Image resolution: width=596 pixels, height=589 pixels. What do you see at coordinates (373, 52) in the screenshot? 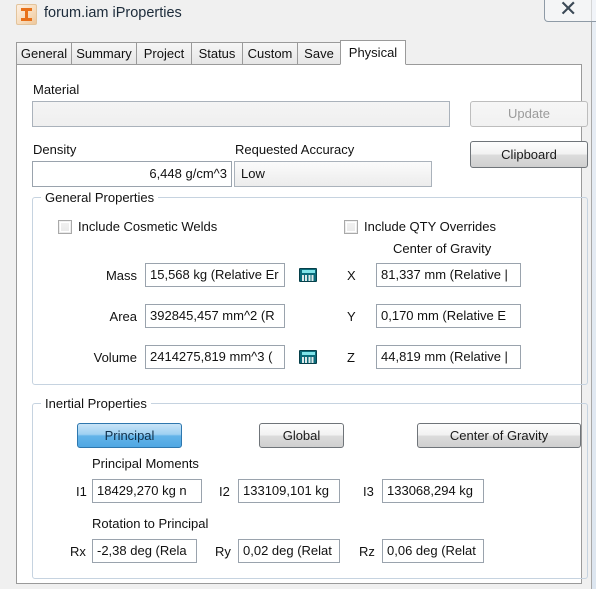
I see `tab-physical: Physical` at bounding box center [373, 52].